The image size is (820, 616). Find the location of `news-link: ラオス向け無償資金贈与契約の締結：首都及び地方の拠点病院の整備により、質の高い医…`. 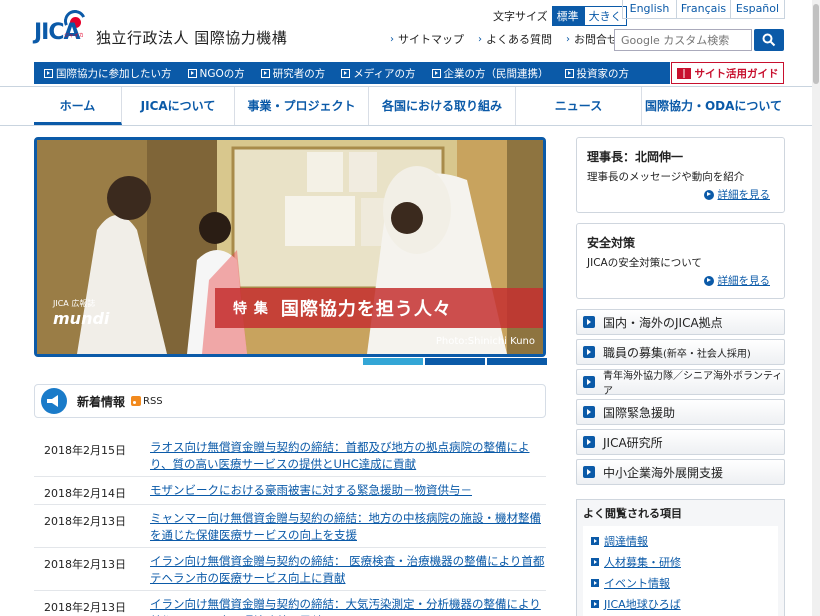

news-link: ラオス向け無償資金贈与契約の締結：首都及び地方の拠点病院の整備により、質の高い医… is located at coordinates (348, 456).